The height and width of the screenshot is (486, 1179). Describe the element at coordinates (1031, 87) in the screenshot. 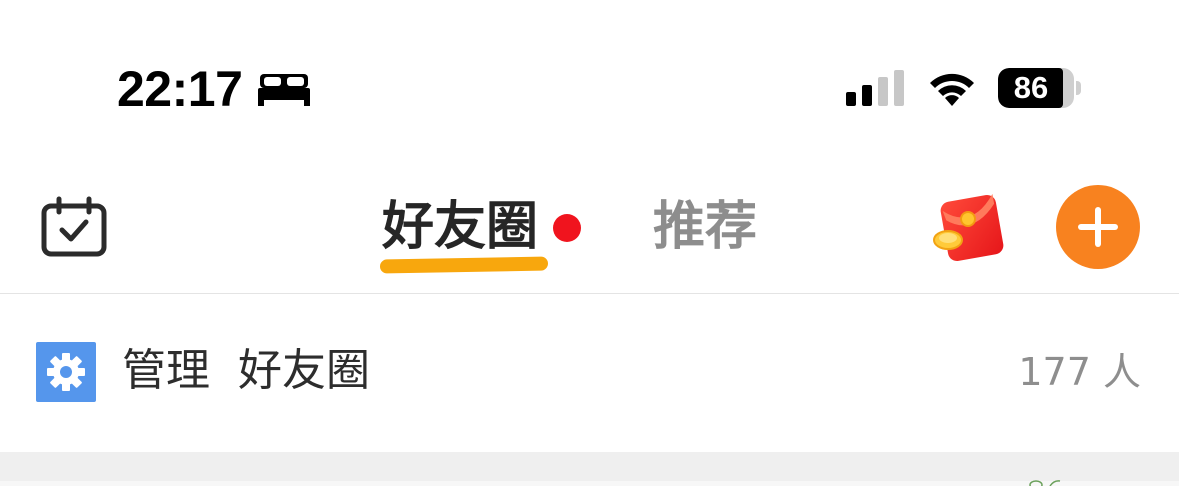

I see `battery-percent: 86` at that location.